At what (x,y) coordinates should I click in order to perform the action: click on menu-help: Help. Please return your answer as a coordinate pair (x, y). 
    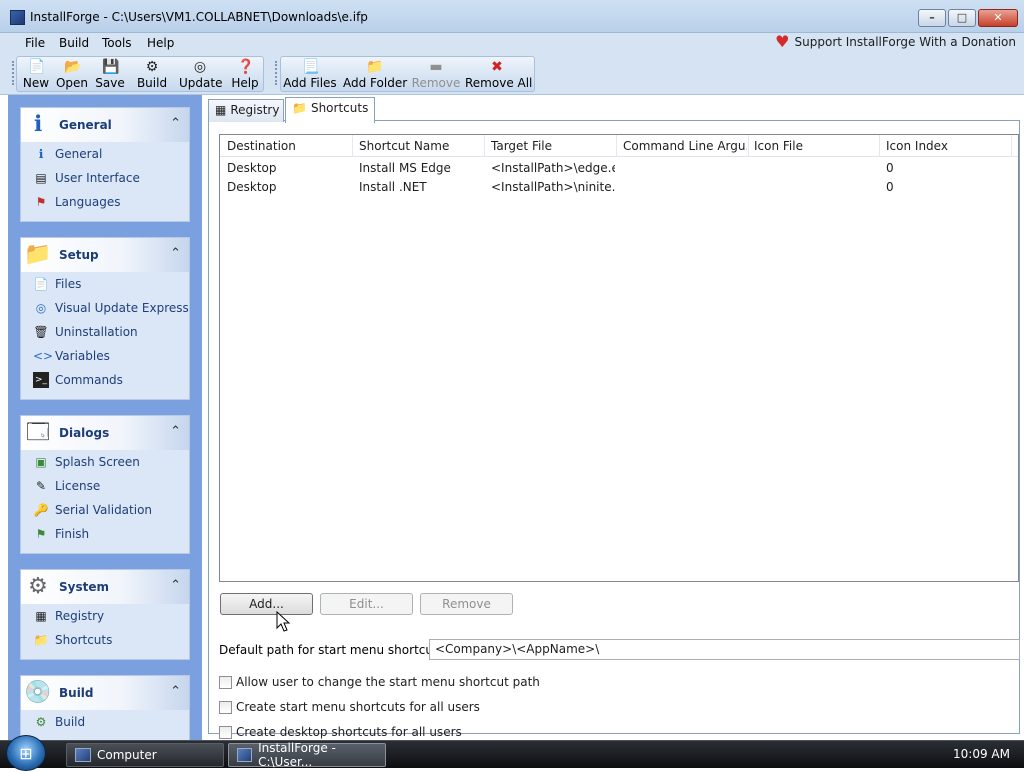
    Looking at the image, I should click on (160, 43).